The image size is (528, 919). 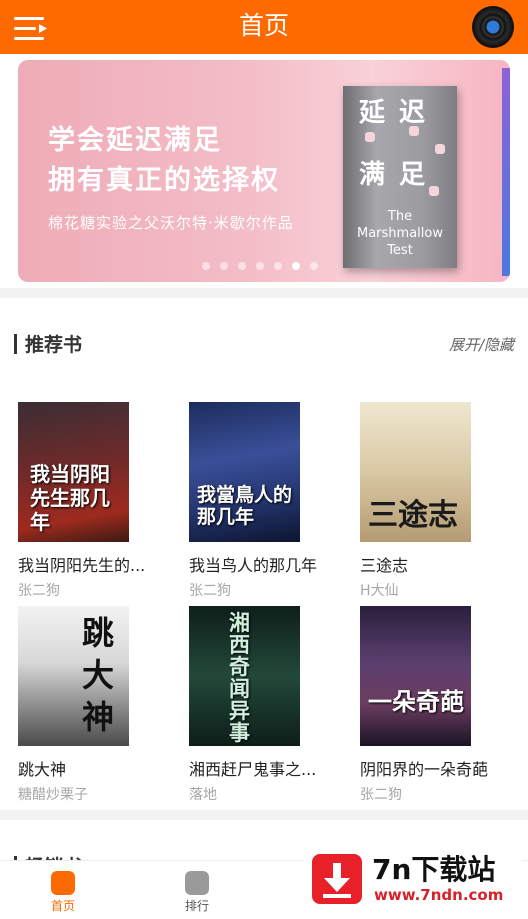 I want to click on promo-book-cover: 延迟 满足 The Marshmallow Test, so click(x=400, y=177).